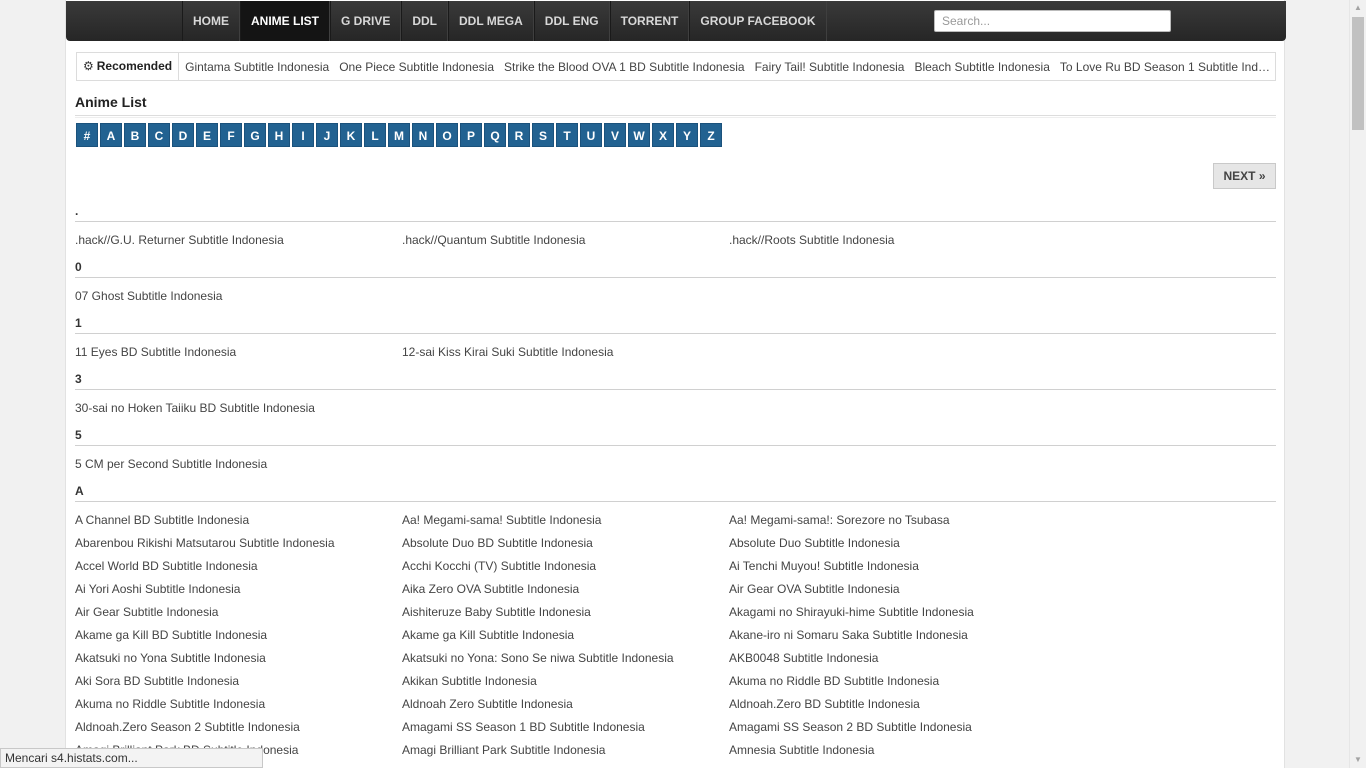 The width and height of the screenshot is (1366, 768). What do you see at coordinates (503, 750) in the screenshot?
I see `anime-link: Amagi Brilliant Park Subtitle Indonesia` at bounding box center [503, 750].